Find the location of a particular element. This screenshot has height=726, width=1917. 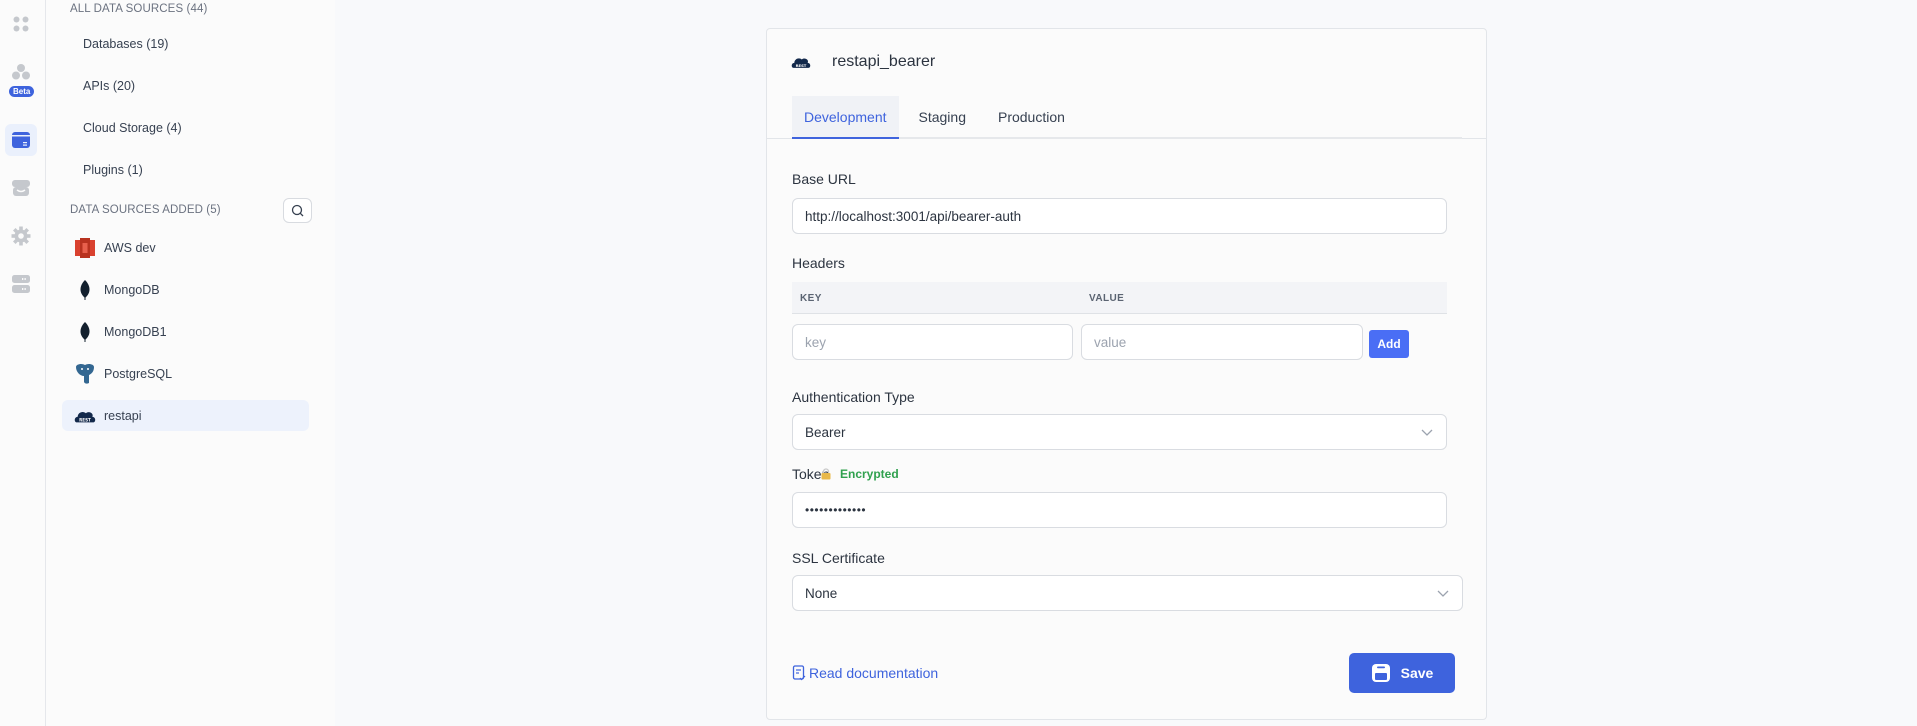

header-value-column: VALUE is located at coordinates (1107, 298).